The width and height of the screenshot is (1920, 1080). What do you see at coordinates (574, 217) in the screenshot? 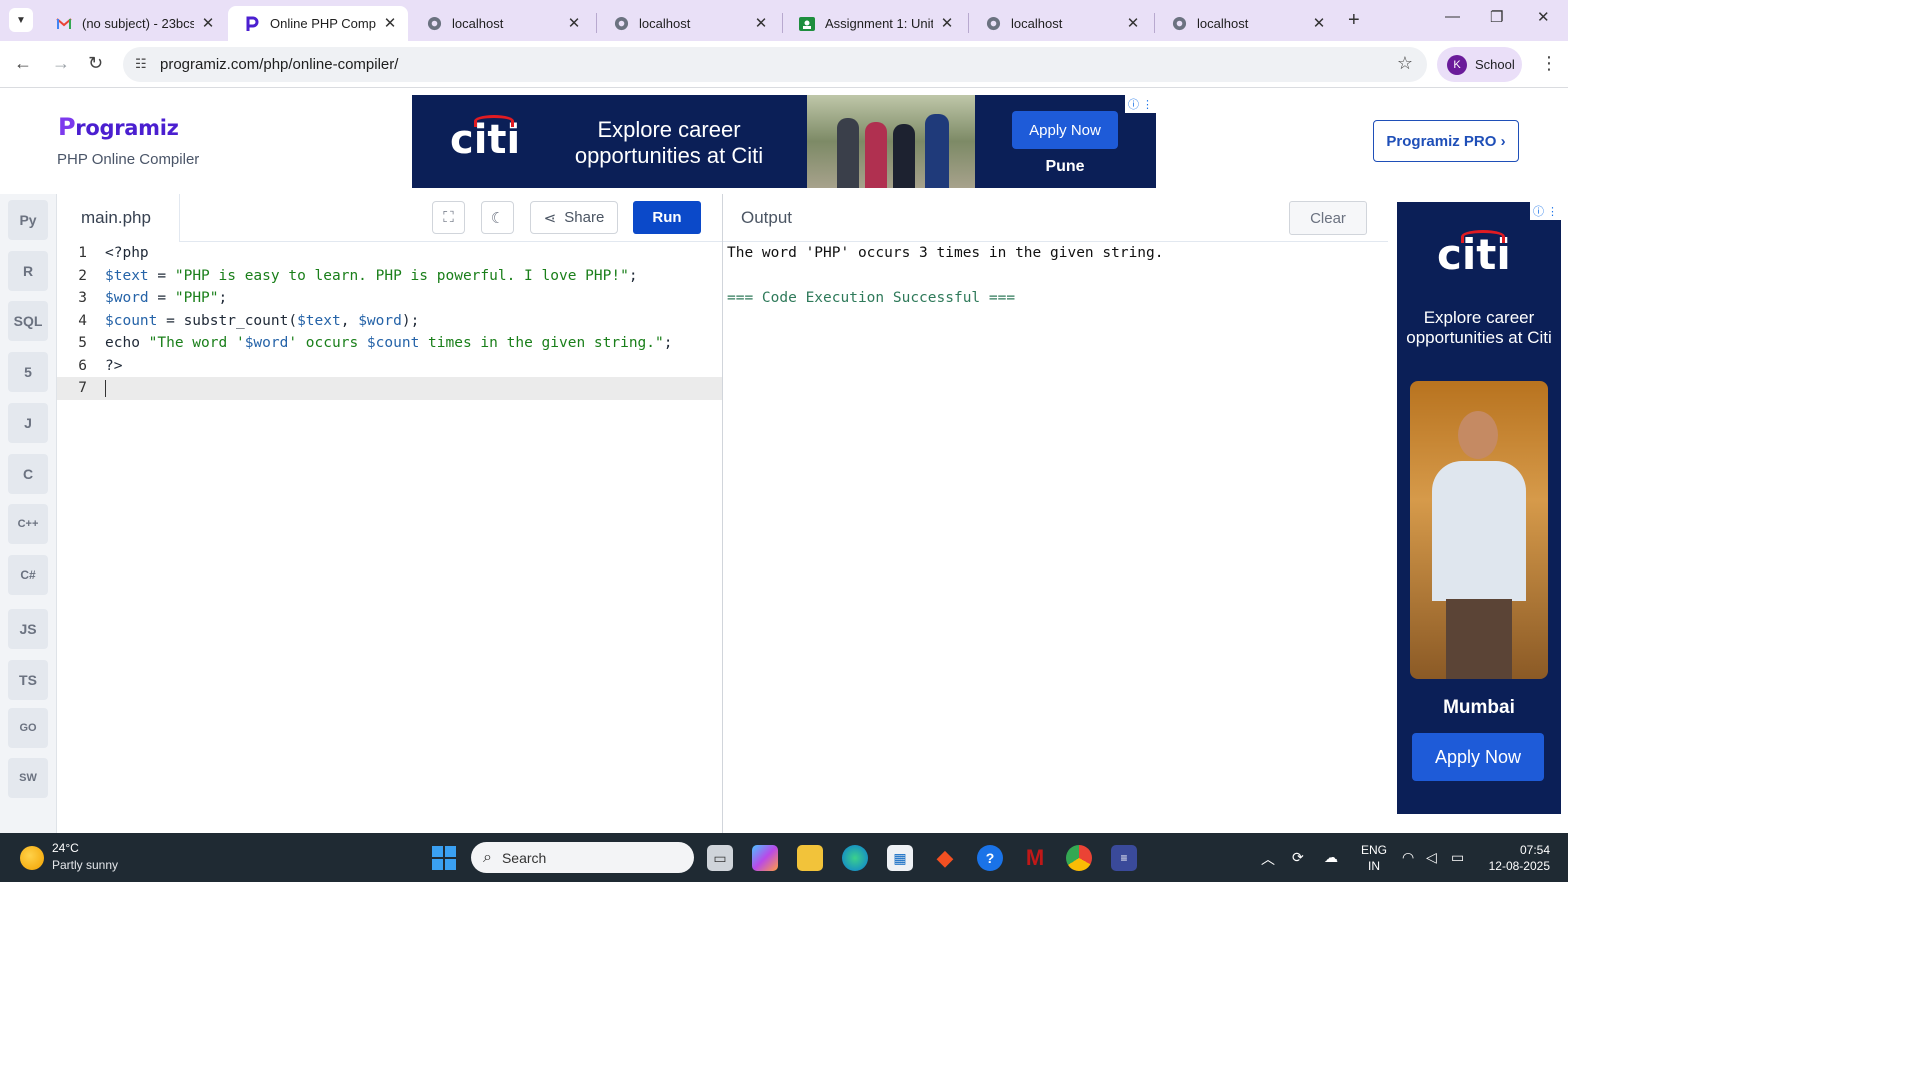
I see `share-button: ⋖ Share` at bounding box center [574, 217].